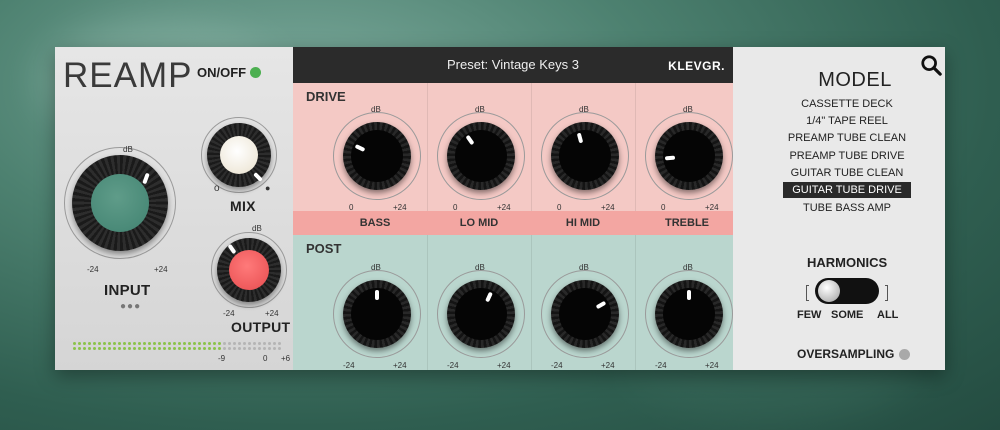  Describe the element at coordinates (847, 121) in the screenshot. I see `model-item-tape-reel: 1/4" TAPE REEL` at that location.